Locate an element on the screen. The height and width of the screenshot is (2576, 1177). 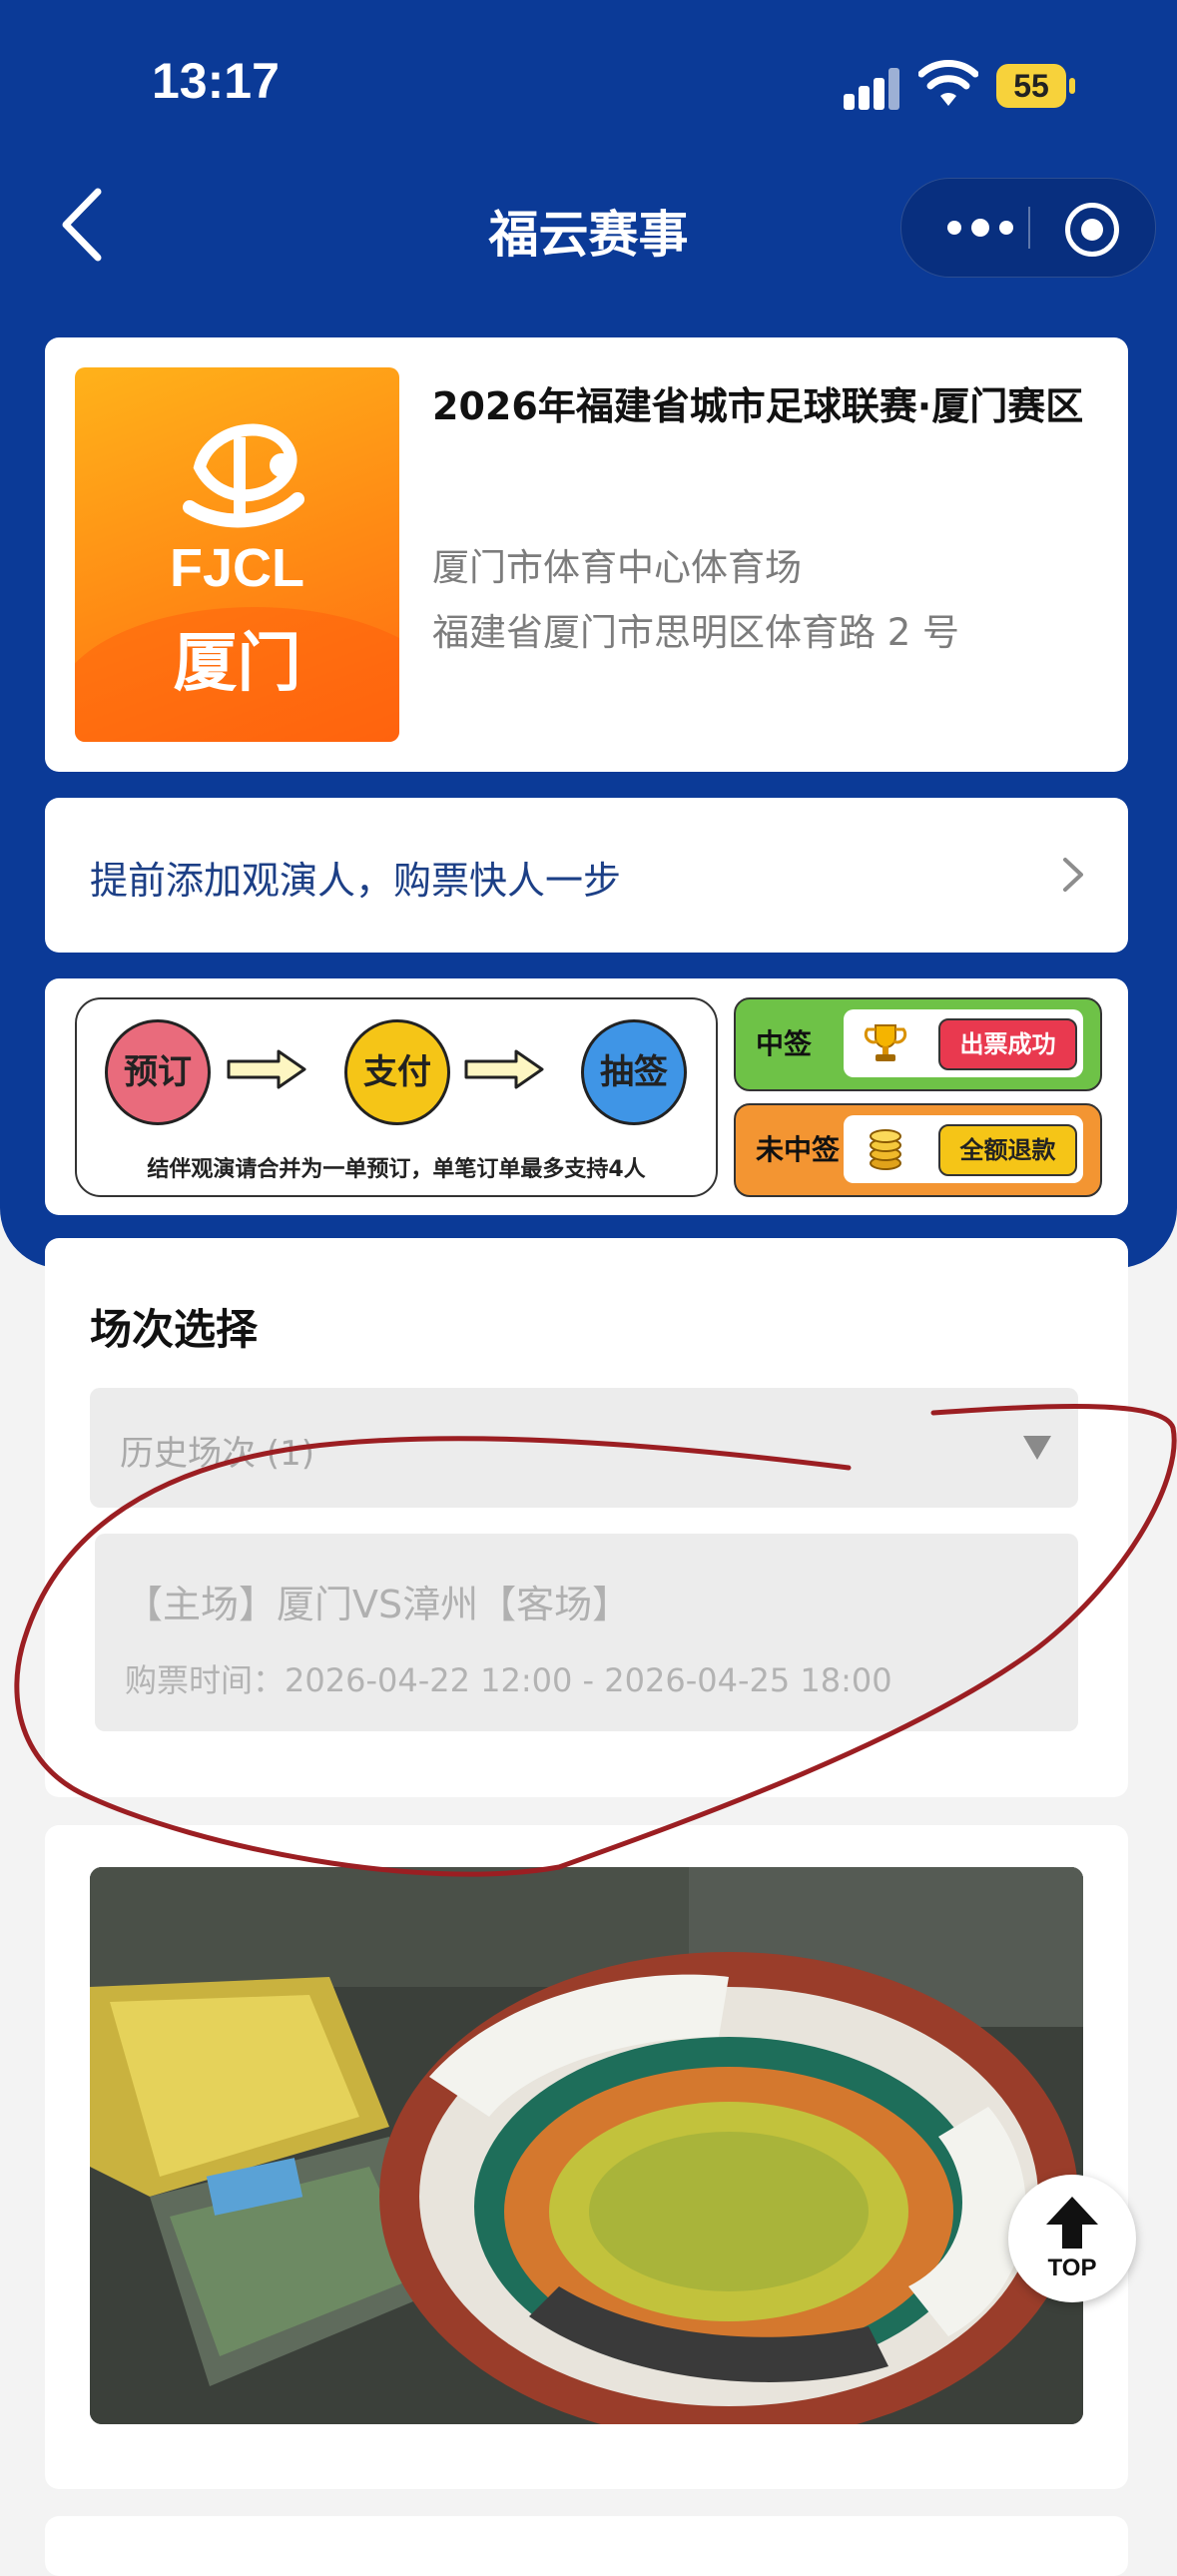
step-lottery: 抽签 is located at coordinates (634, 1072).